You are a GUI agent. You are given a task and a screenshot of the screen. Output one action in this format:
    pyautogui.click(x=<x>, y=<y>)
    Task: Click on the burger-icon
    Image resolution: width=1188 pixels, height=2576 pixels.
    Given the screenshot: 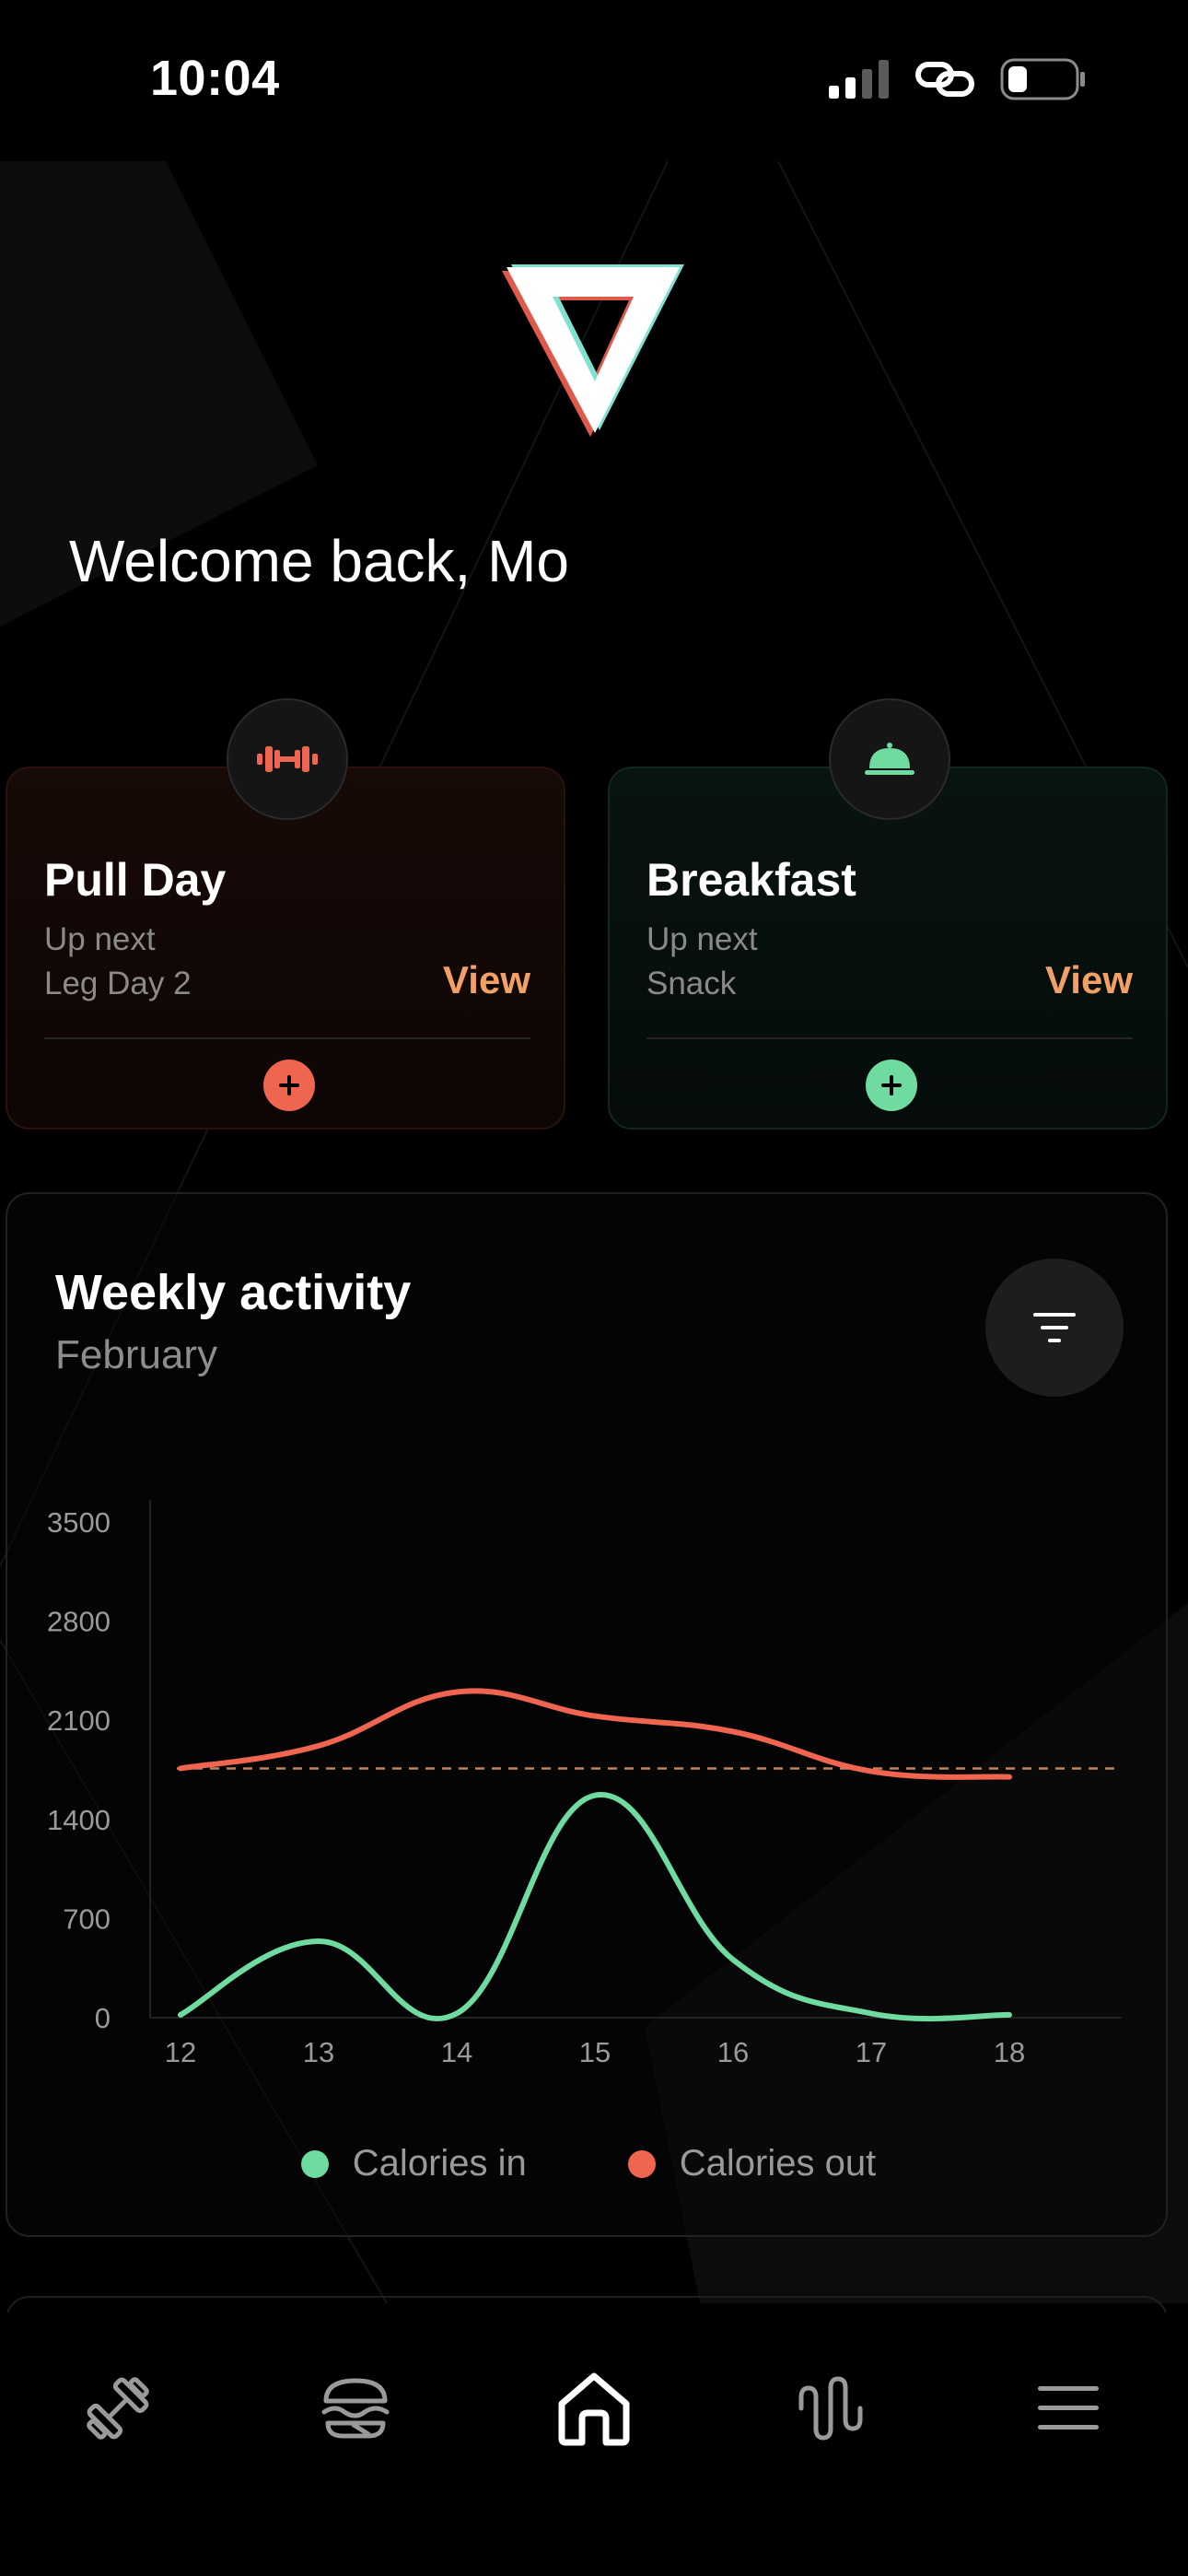 What is the action you would take?
    pyautogui.click(x=355, y=2408)
    